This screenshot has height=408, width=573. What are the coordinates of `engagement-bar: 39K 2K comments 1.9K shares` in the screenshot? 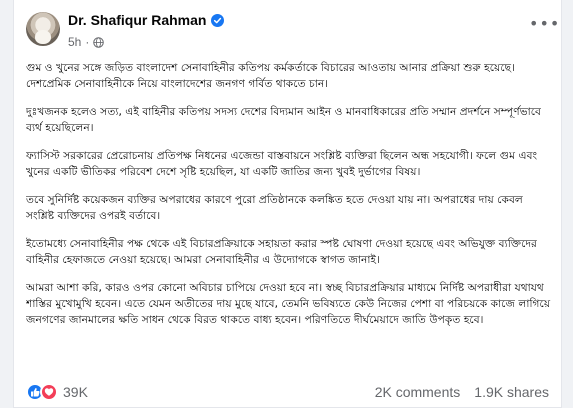 It's located at (287, 393).